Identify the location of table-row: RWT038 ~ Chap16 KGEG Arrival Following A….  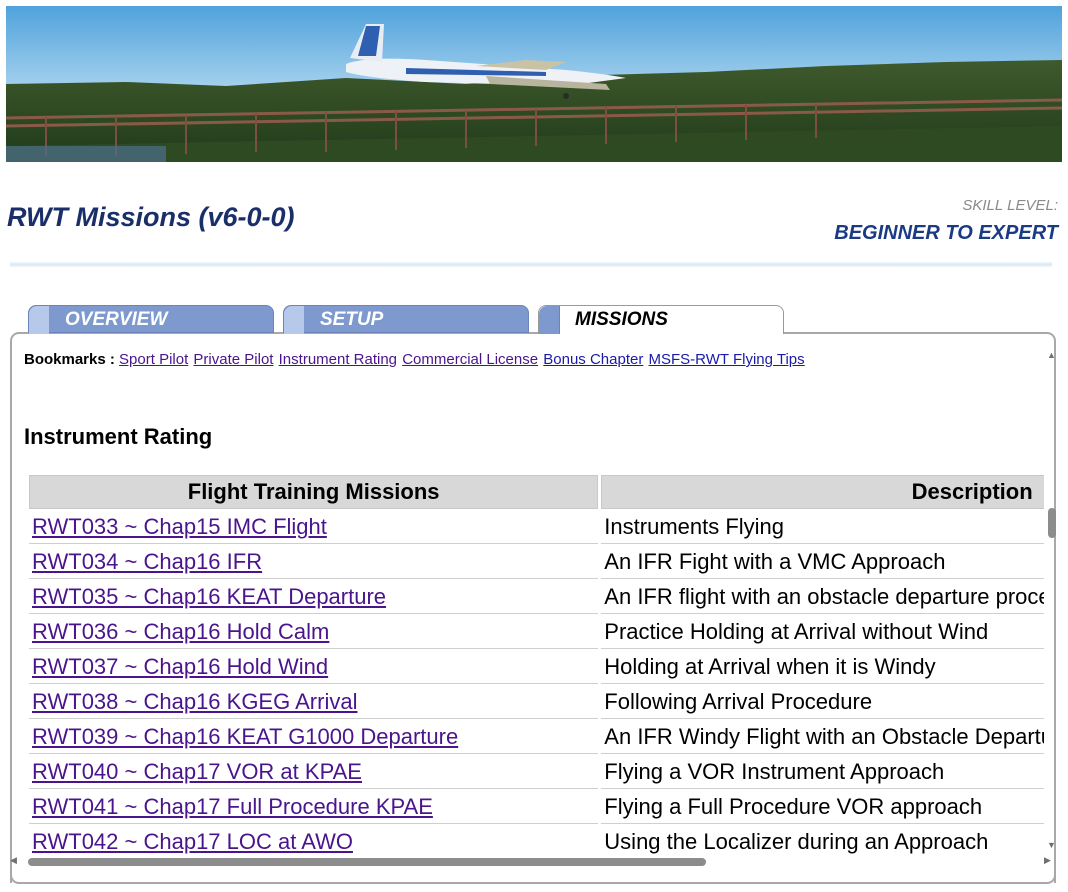
(536, 702).